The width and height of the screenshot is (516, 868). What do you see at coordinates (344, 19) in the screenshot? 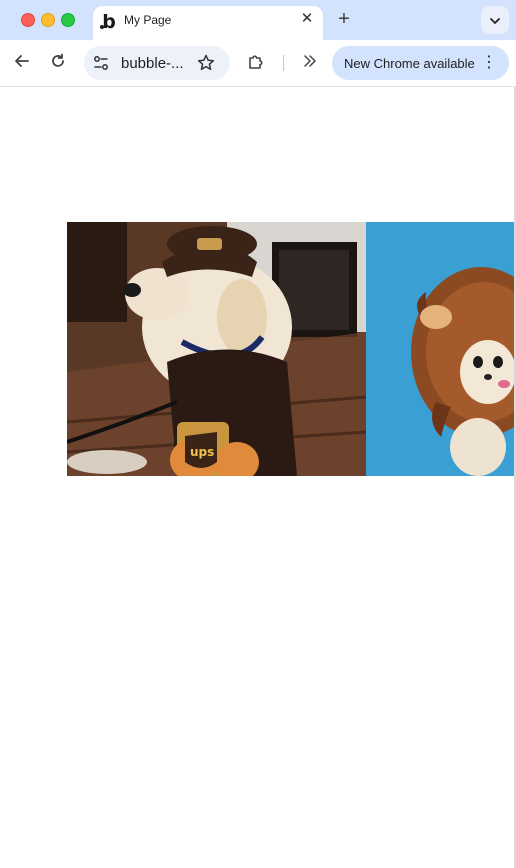
I see `plus-icon: +` at bounding box center [344, 19].